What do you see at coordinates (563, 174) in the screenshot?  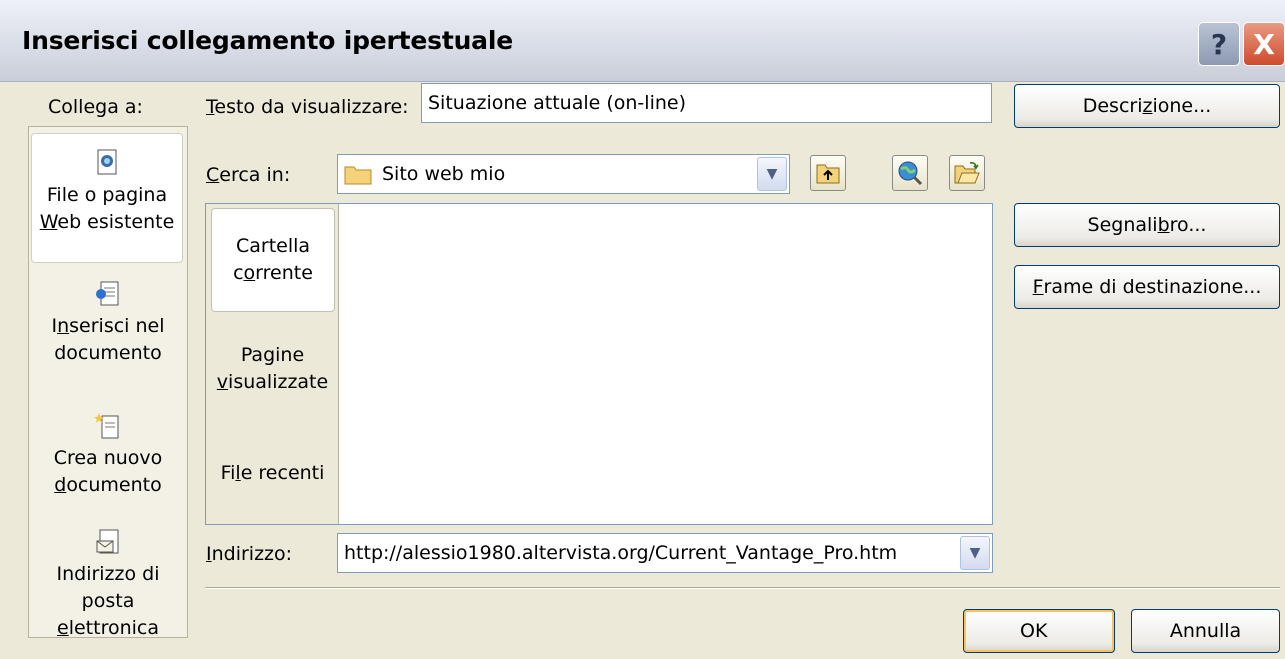 I see `look-in-dropdown: Sito web mio ▼` at bounding box center [563, 174].